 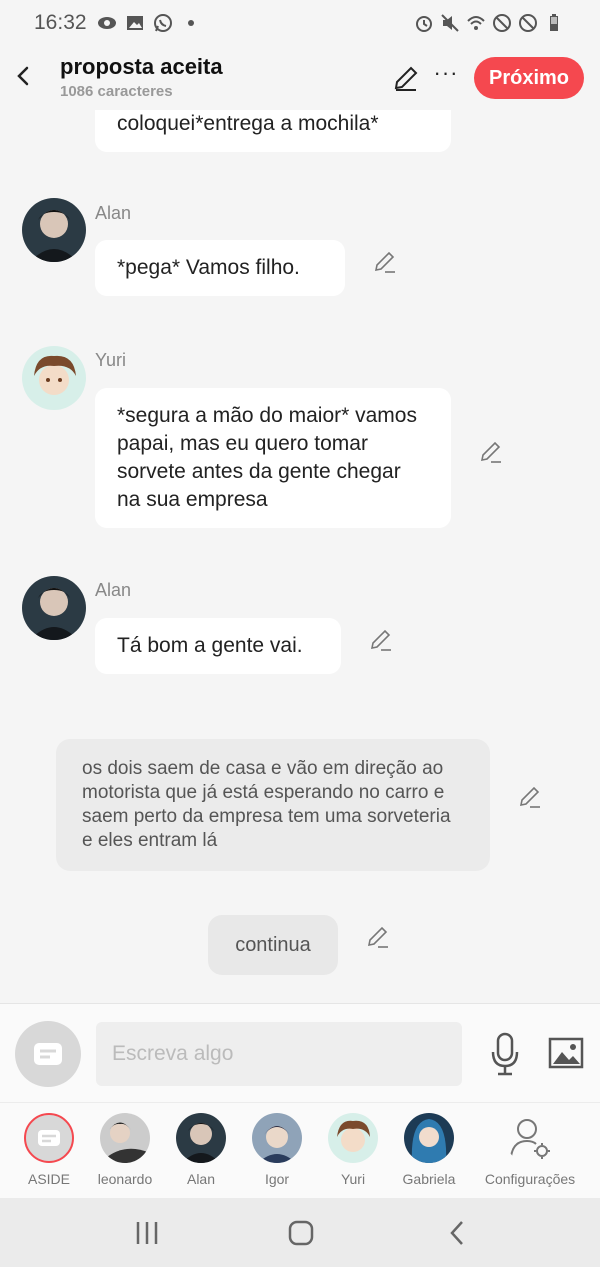 I want to click on message-bubble: Tá bom a gente vai., so click(x=218, y=646).